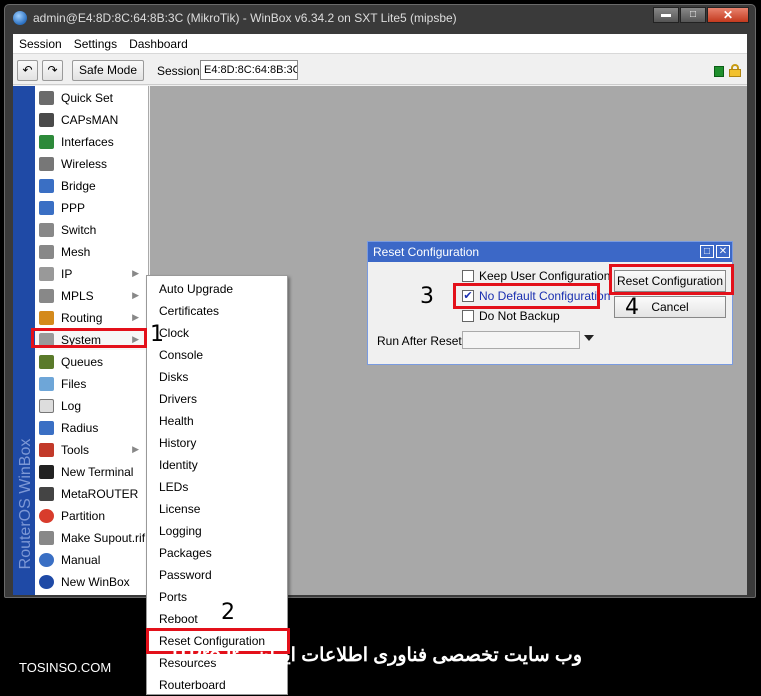 This screenshot has width=761, height=696. Describe the element at coordinates (217, 531) in the screenshot. I see `submenu-item-logging: Logging` at that location.